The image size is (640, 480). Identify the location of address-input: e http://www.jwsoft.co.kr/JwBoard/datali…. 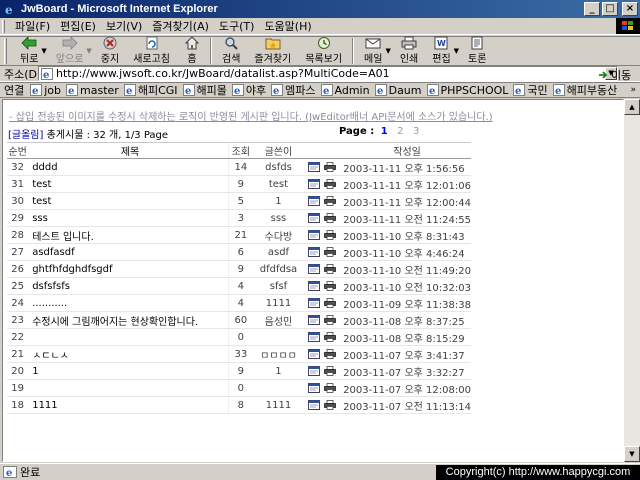
(328, 73).